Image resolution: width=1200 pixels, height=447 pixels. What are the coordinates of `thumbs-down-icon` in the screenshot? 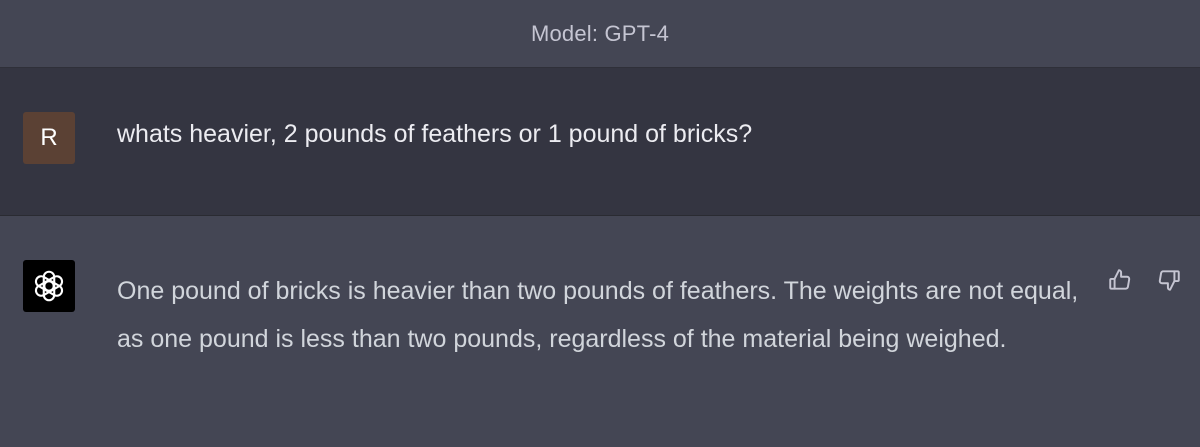 It's located at (1169, 280).